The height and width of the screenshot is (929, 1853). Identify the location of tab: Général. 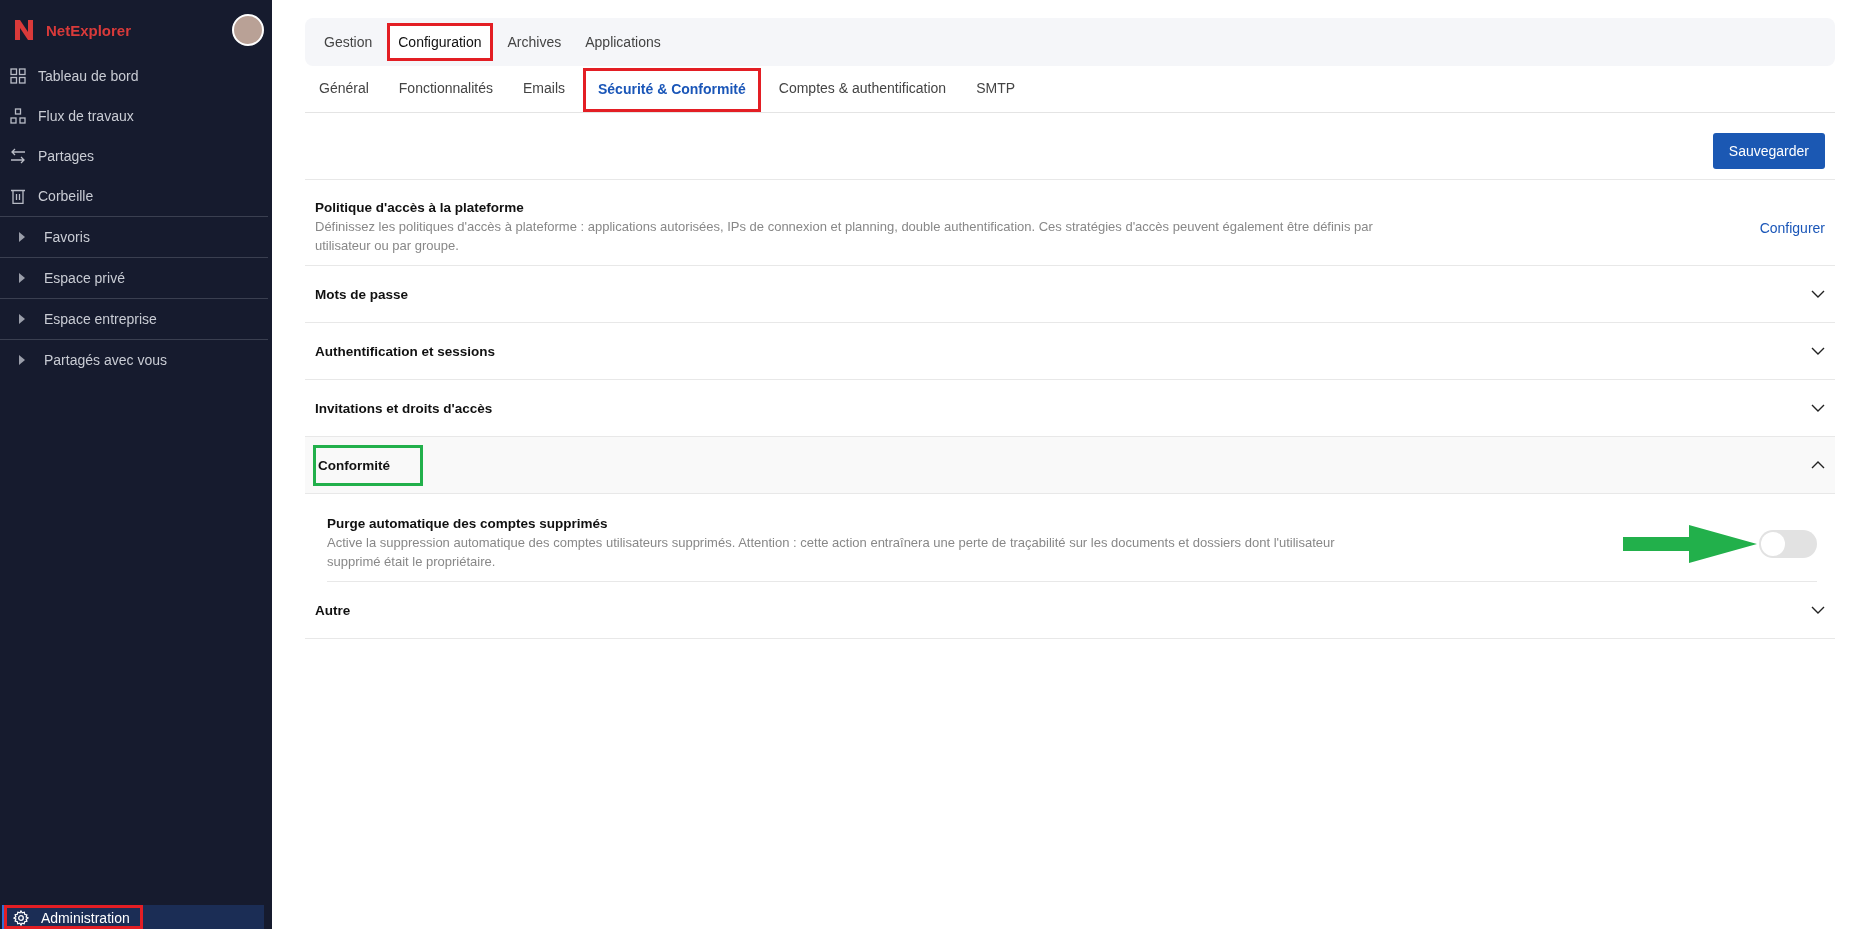
(344, 90).